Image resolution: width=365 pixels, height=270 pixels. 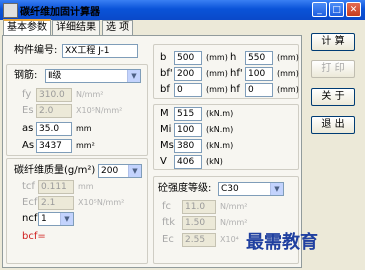 I want to click on bf-label: bf, so click(x=165, y=89).